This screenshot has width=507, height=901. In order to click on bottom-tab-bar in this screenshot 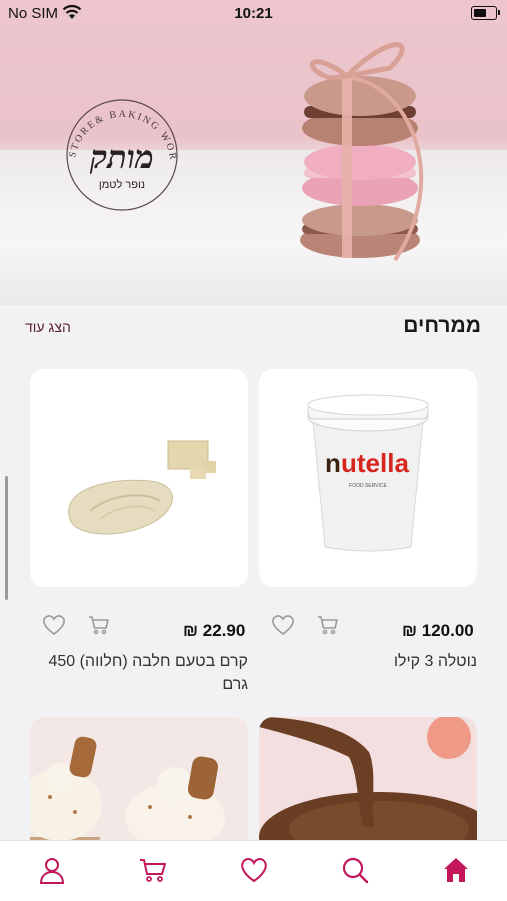, I will do `click(253, 870)`.